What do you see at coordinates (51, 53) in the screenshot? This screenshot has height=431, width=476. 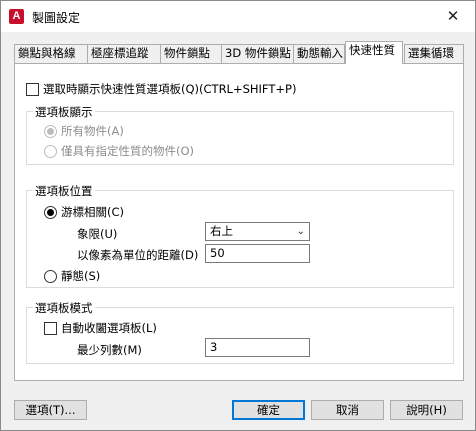 I see `tab-snap-and-grid: 鎖點與格線` at bounding box center [51, 53].